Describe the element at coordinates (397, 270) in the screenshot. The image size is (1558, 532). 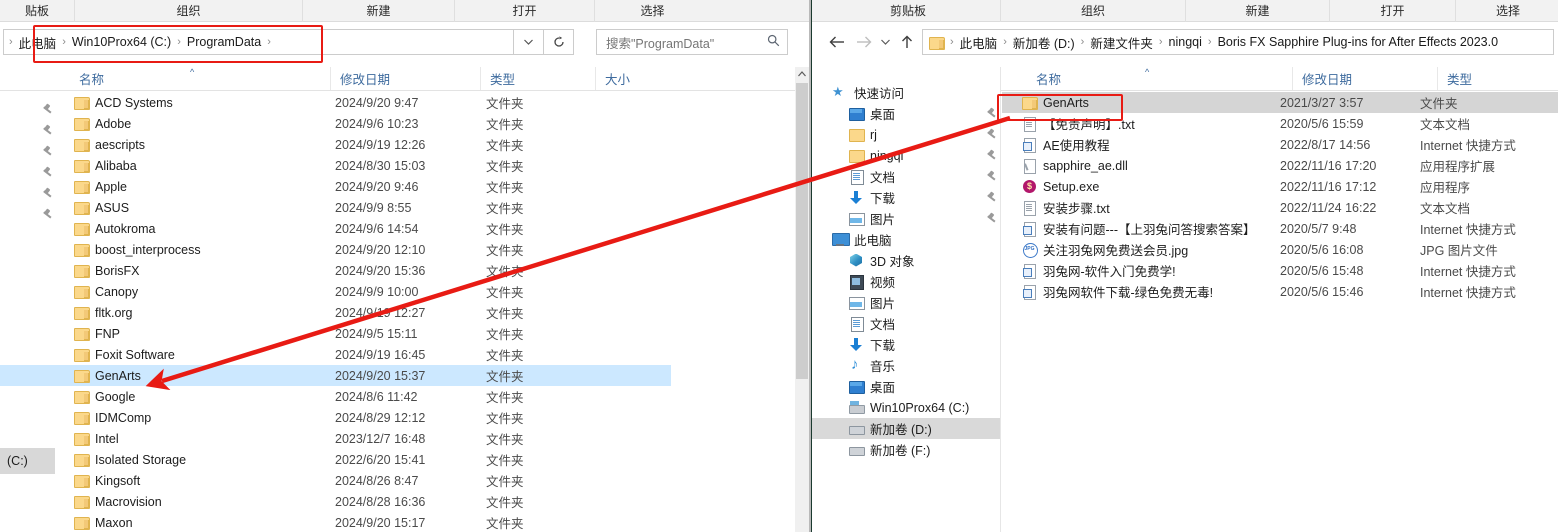
I see `table-row: BorisFX 2024/9/20 15:36 文件夹` at that location.